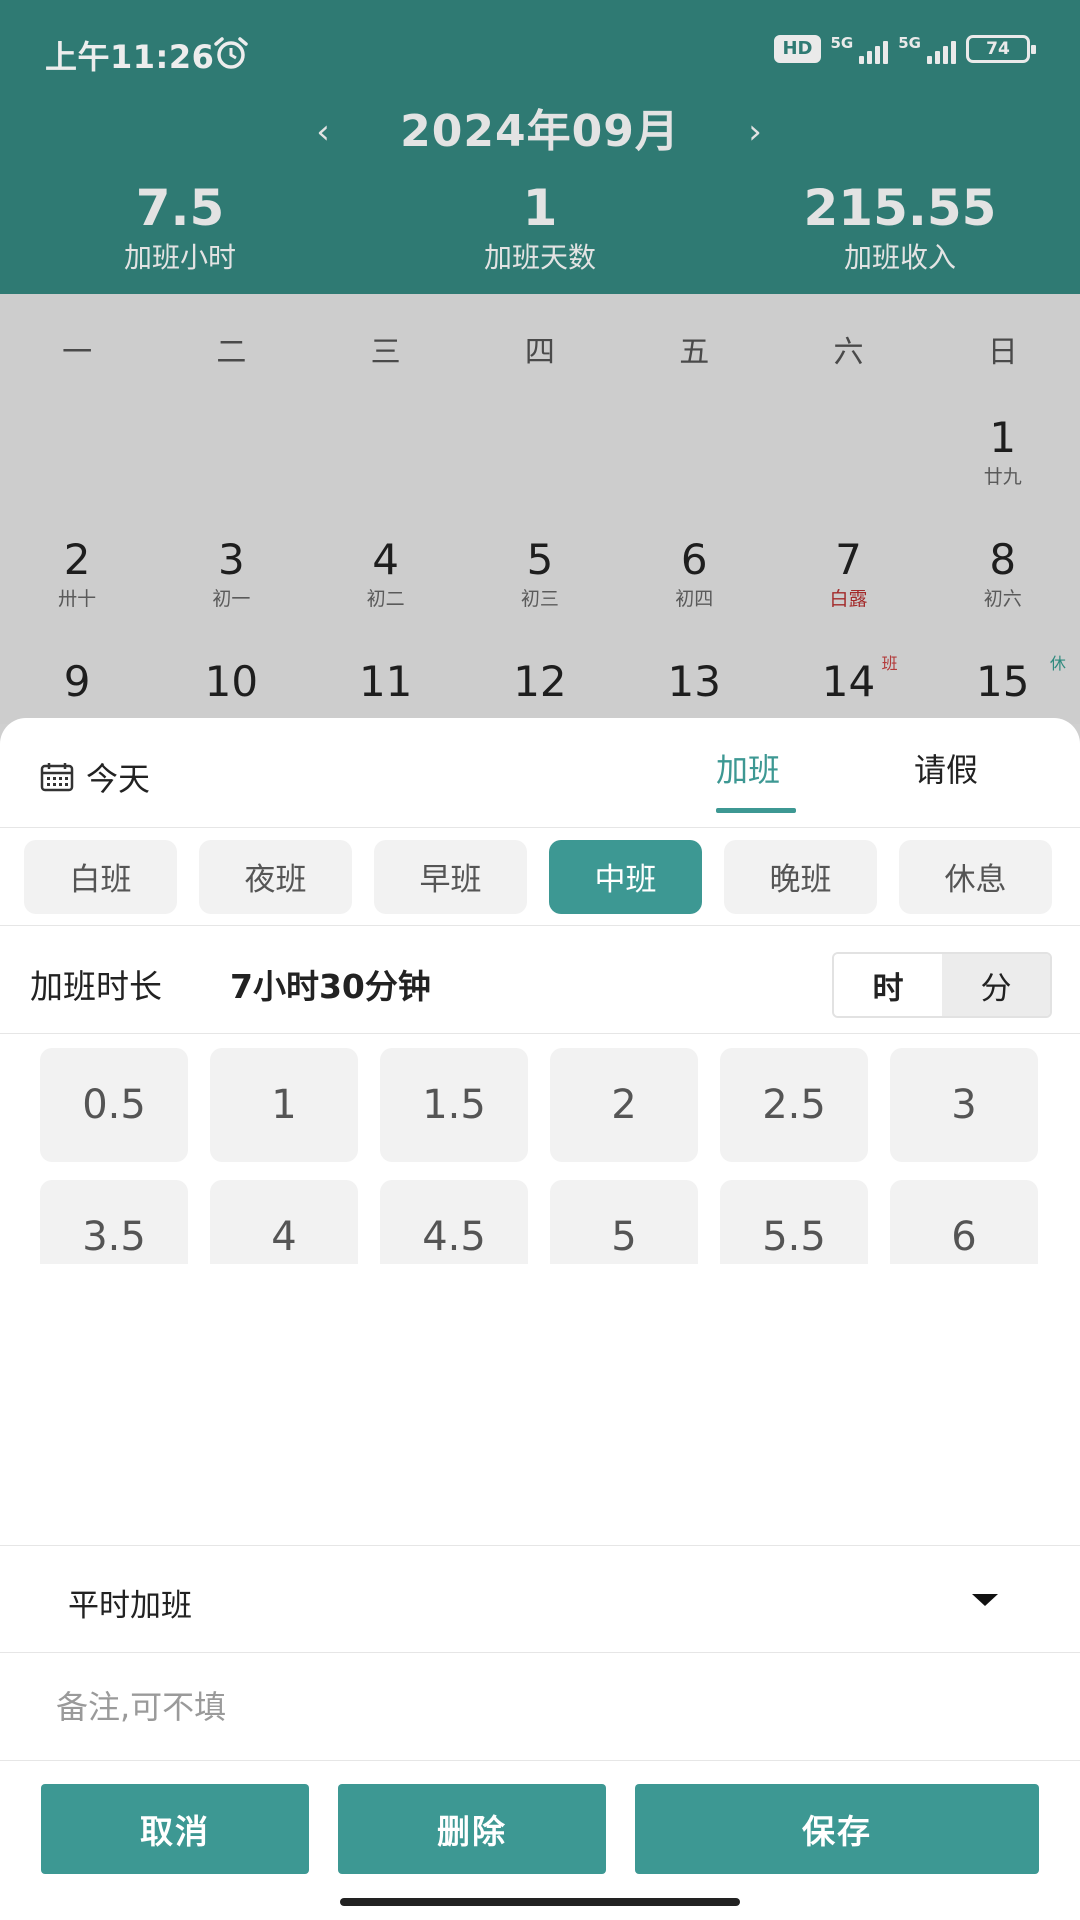 The width and height of the screenshot is (1080, 1920). Describe the element at coordinates (540, 1902) in the screenshot. I see `home-indicator` at that location.